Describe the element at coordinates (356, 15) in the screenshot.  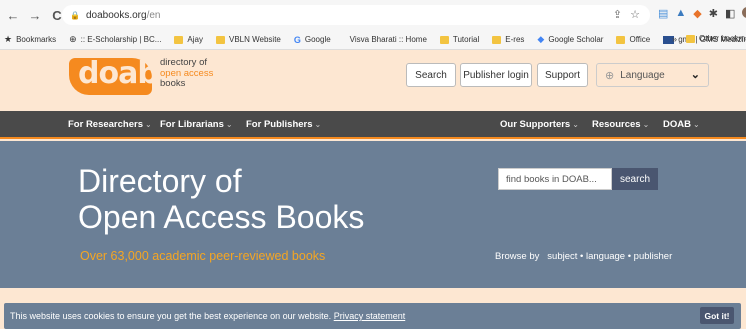
I see `address-bar: 🔒 doabooks.org/en ⇪ ☆` at that location.